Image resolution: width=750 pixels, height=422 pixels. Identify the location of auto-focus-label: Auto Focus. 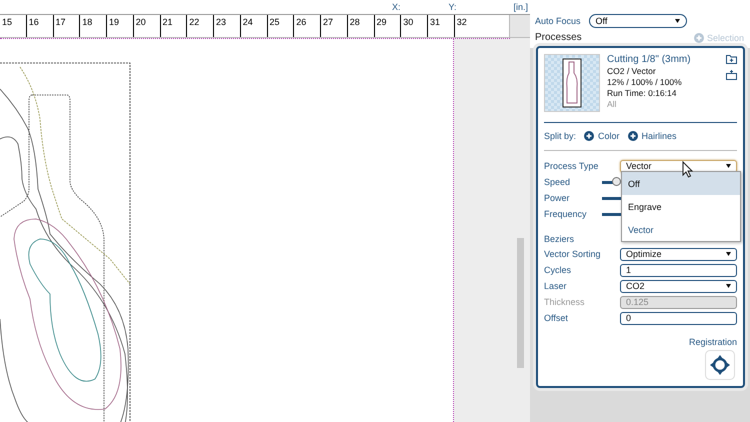
(558, 21).